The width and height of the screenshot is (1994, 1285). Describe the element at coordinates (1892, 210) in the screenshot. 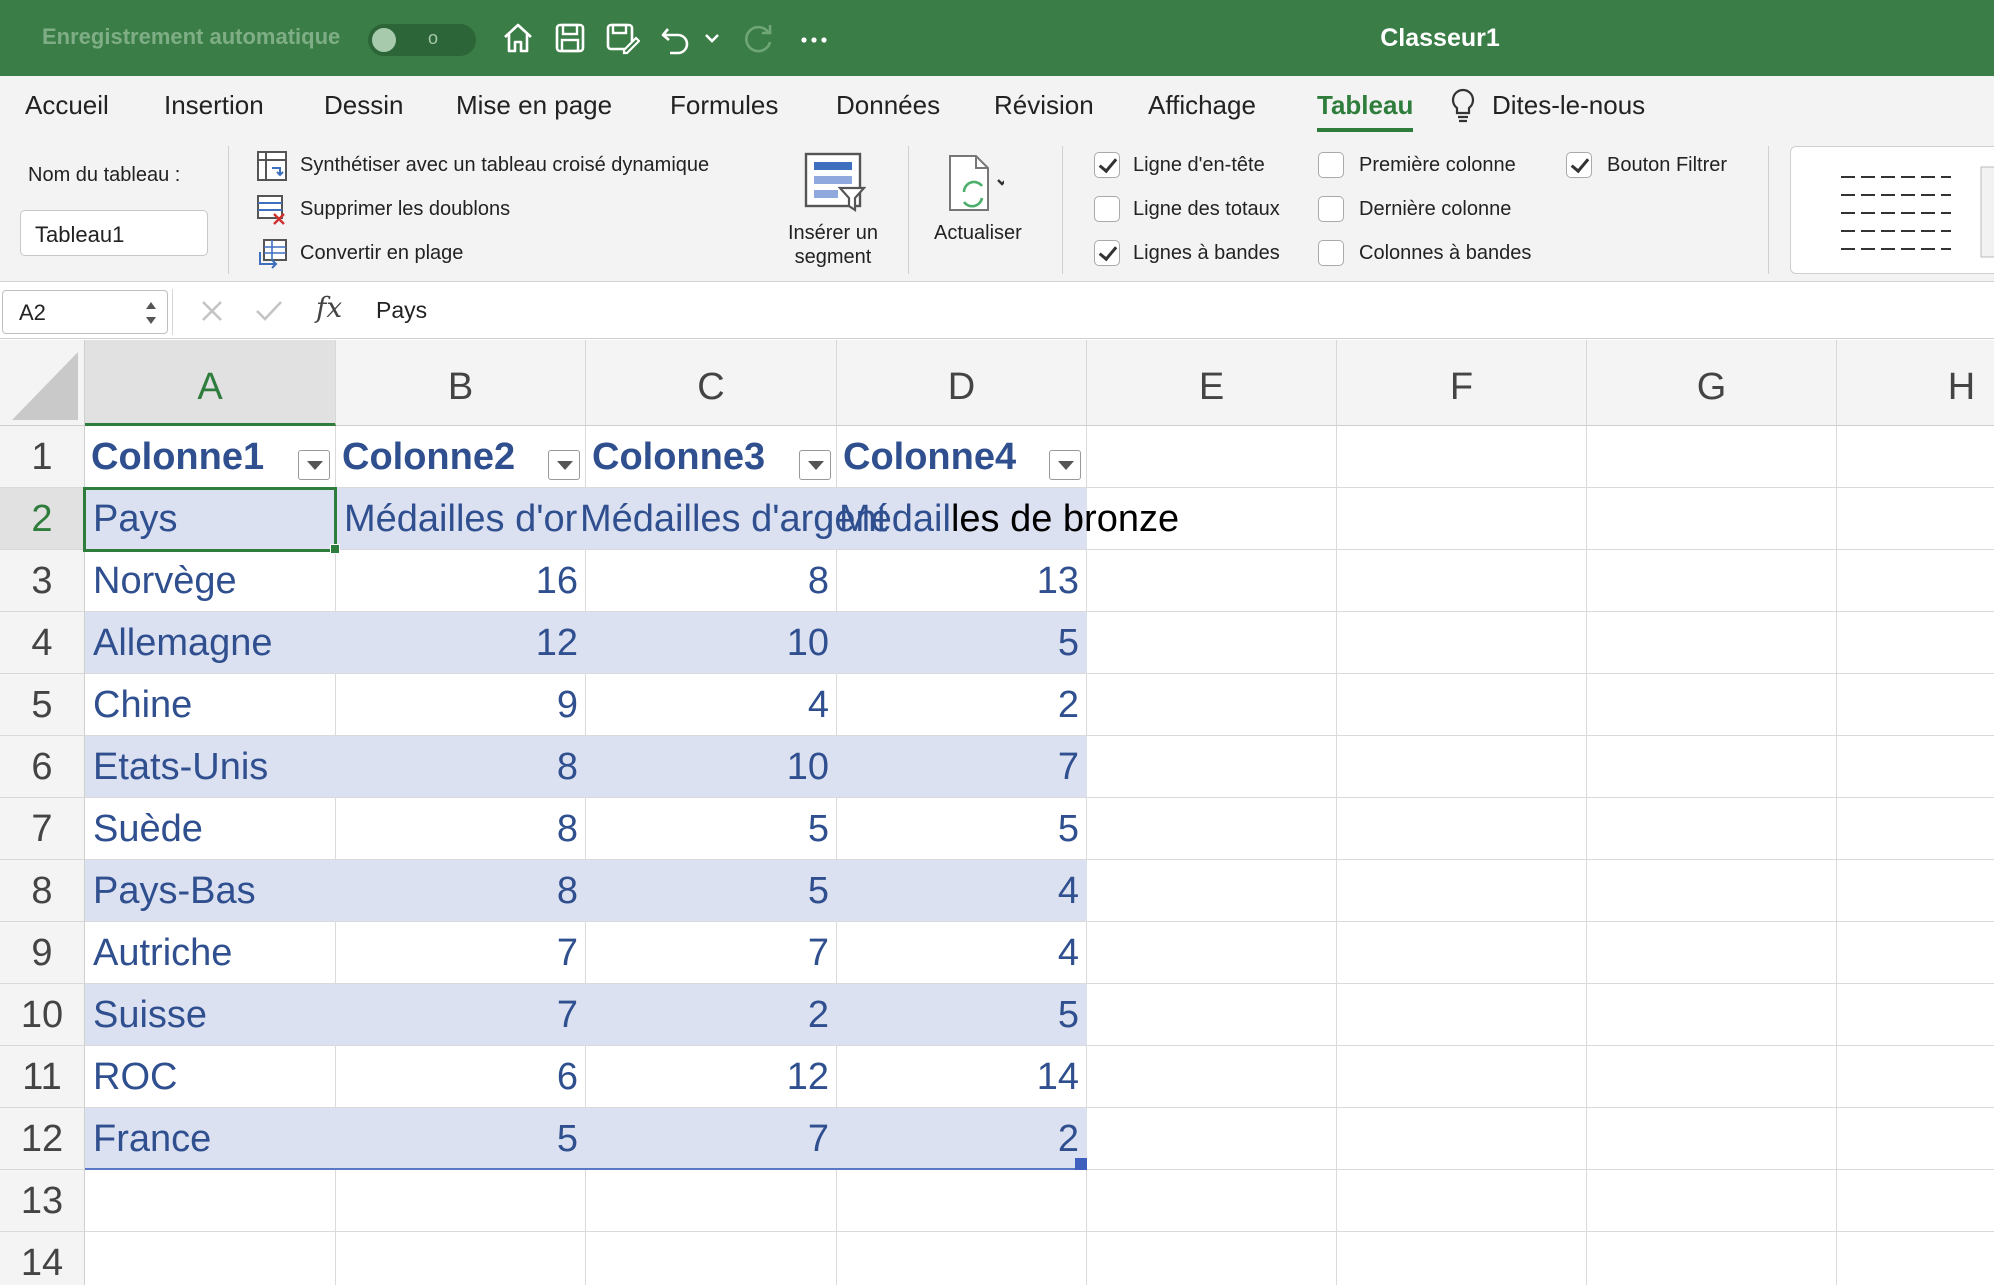

I see `table-styles-gallery` at that location.